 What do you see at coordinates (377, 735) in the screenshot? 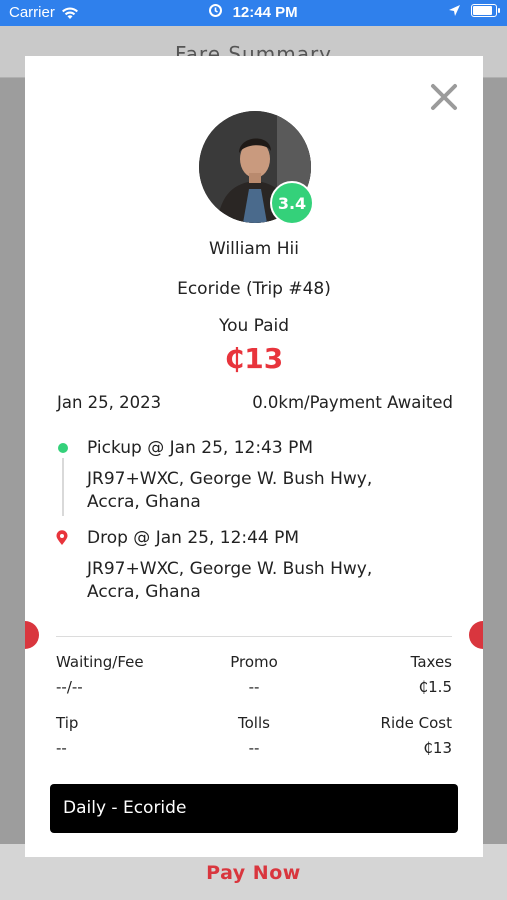
I see `fare-ride-cost: Ride Cost ₵13` at bounding box center [377, 735].